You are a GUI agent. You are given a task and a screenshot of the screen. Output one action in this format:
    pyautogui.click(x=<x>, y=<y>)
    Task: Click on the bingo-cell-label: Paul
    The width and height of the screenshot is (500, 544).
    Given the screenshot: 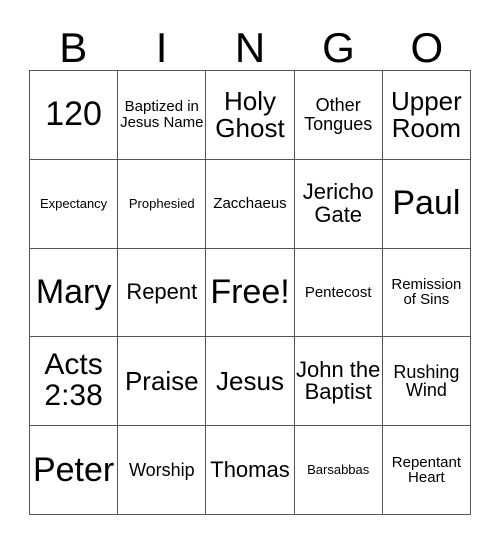 What is the action you would take?
    pyautogui.click(x=426, y=203)
    